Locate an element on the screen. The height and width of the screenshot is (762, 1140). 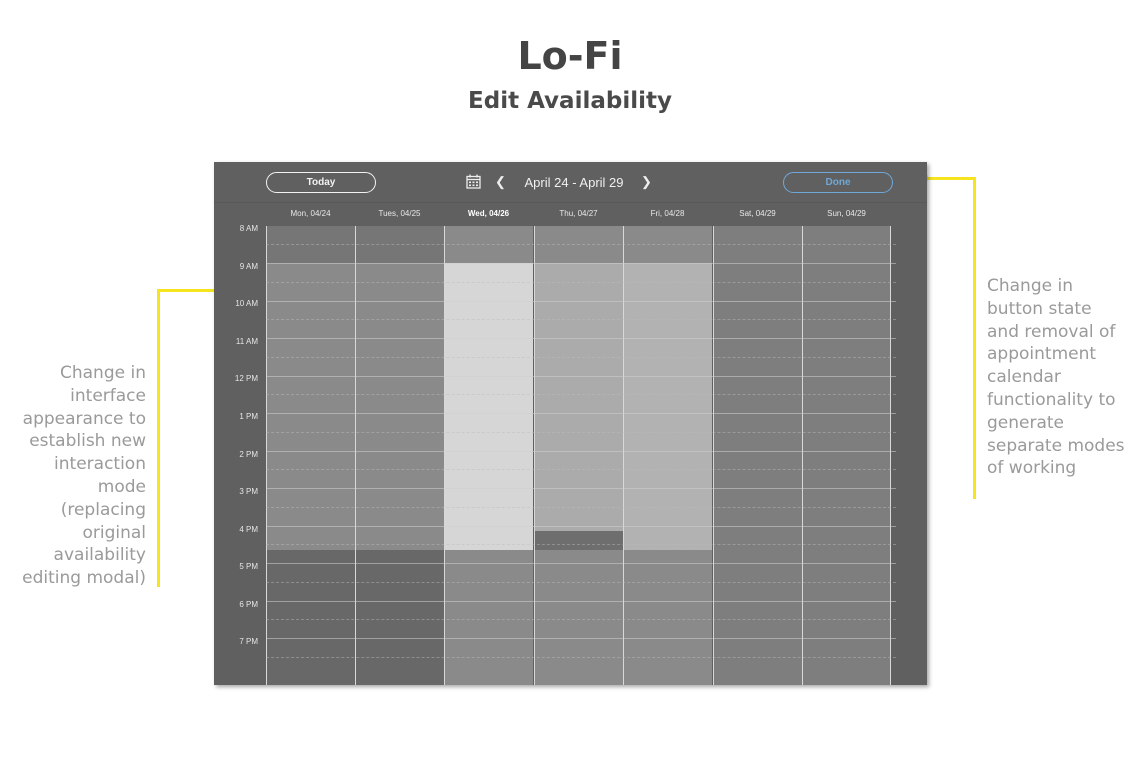
chevron-left-icon: ❮ is located at coordinates (500, 182).